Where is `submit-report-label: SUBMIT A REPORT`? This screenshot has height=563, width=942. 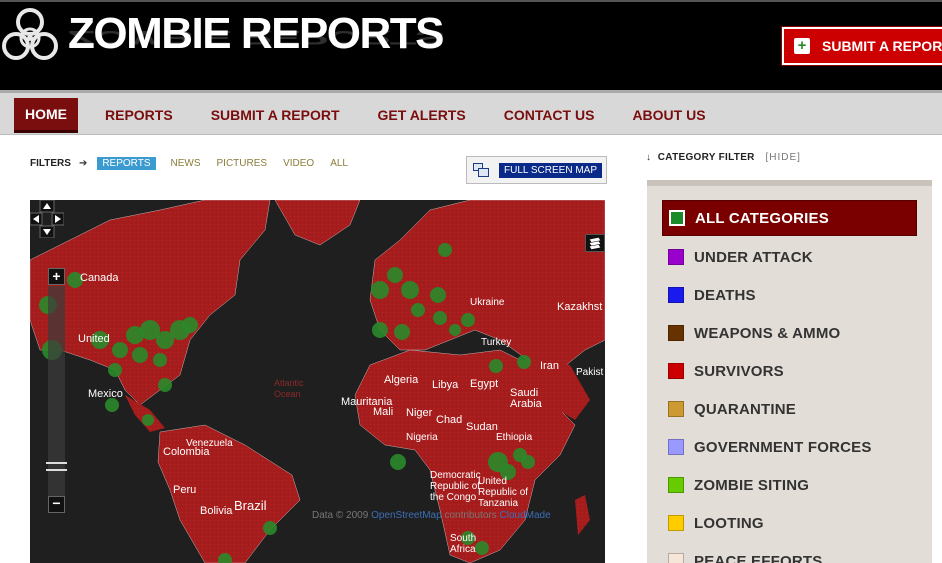
submit-report-label: SUBMIT A REPORT is located at coordinates (882, 46).